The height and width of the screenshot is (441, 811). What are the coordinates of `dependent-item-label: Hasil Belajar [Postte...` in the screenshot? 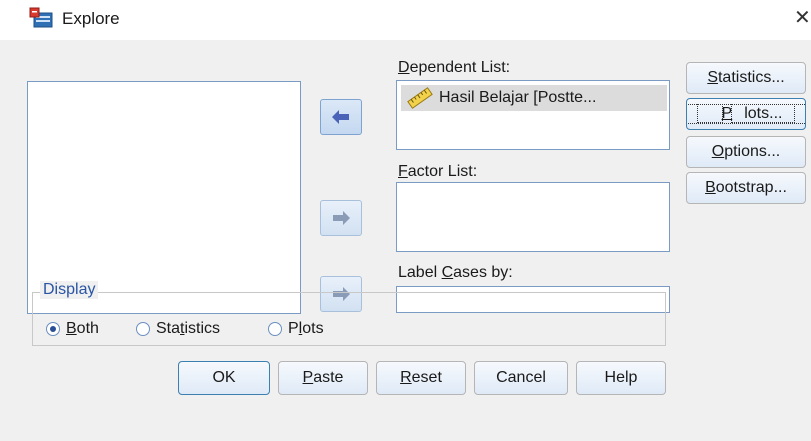 It's located at (518, 97).